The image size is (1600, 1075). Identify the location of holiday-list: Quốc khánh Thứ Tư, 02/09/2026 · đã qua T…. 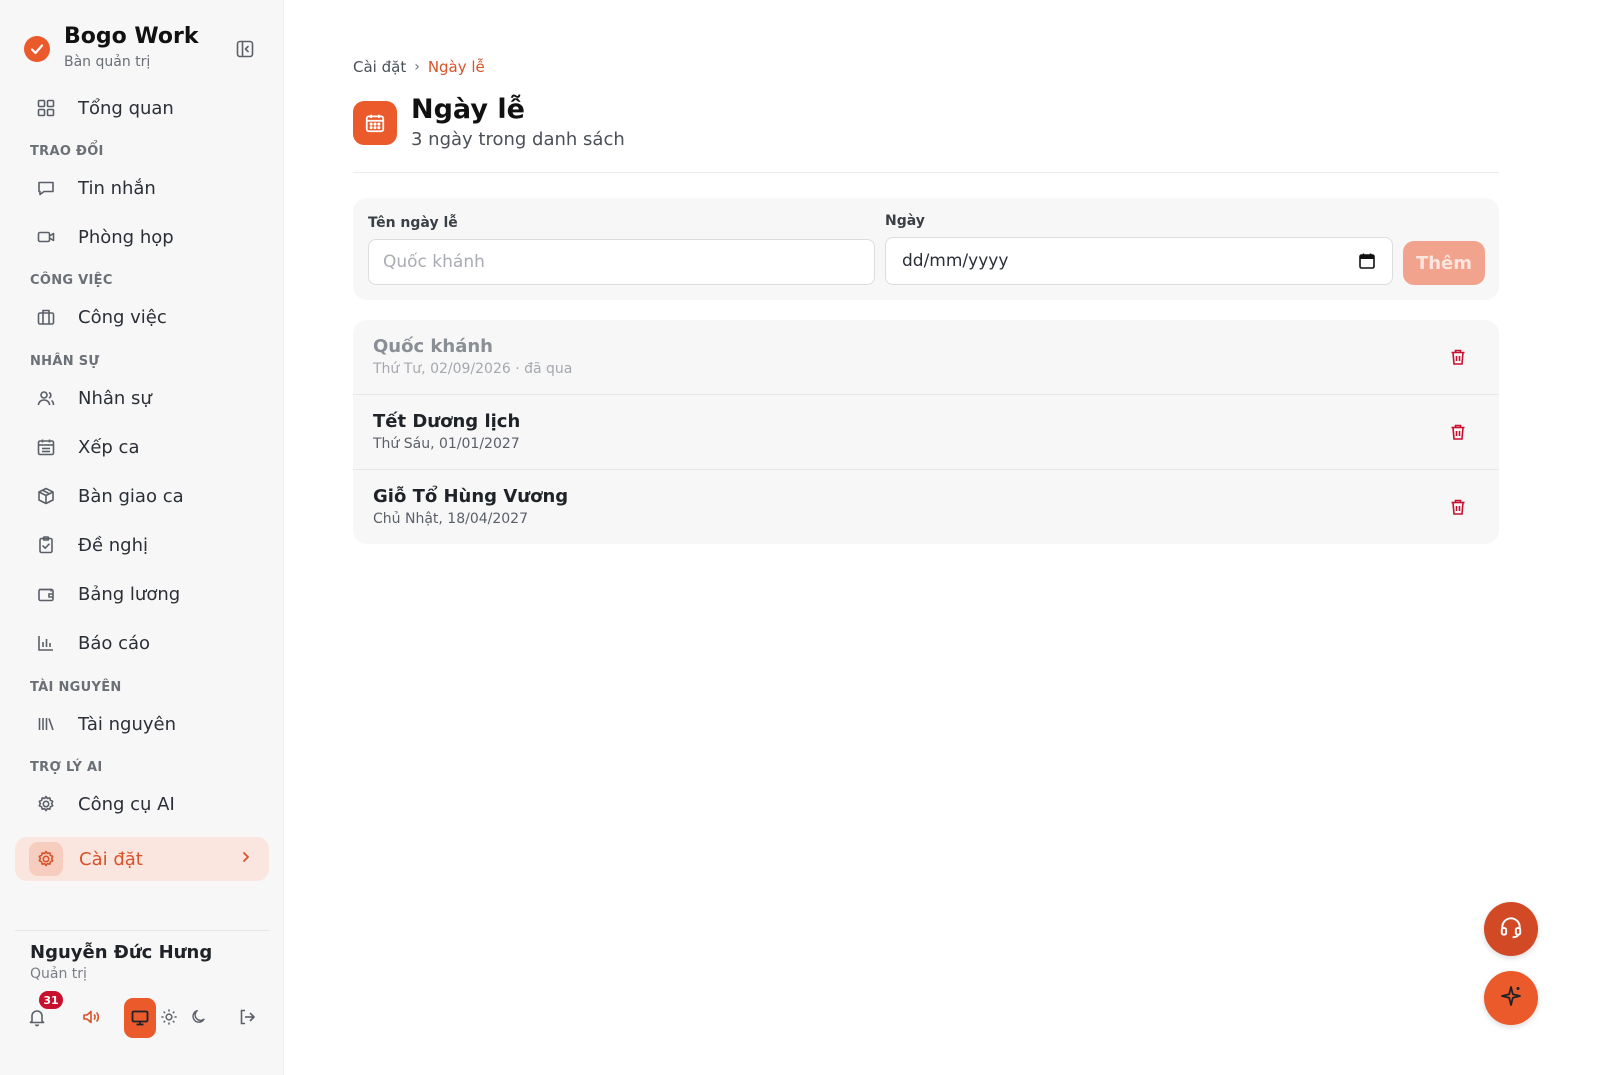
(926, 432).